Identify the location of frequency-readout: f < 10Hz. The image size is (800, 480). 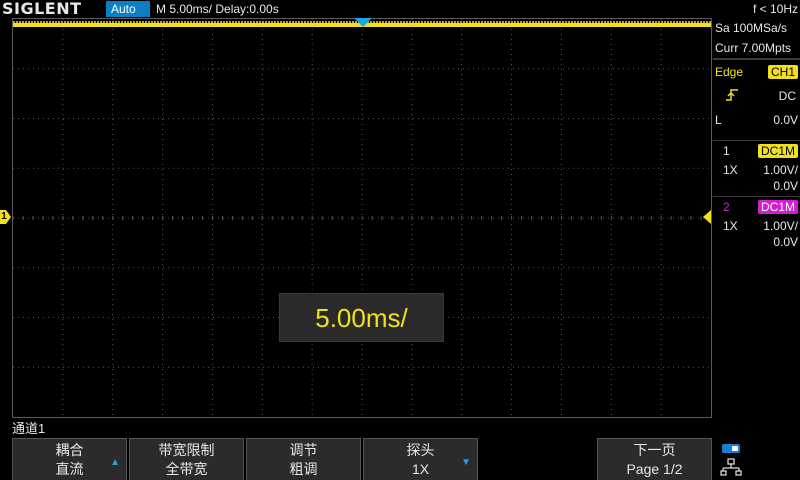
(775, 9).